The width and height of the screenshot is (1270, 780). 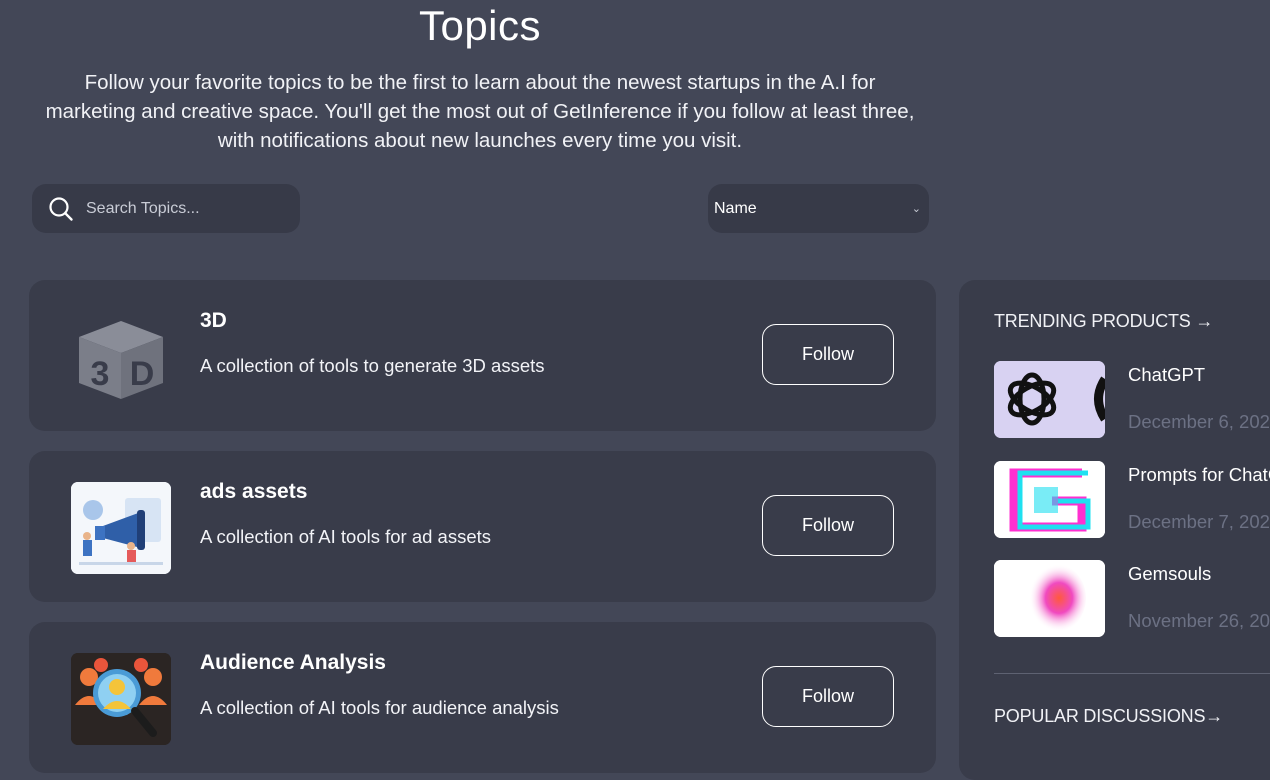 What do you see at coordinates (1132, 500) in the screenshot?
I see `product-item-prompts-for-chatgpt: Prompts for ChatGPT December 7, 2022` at bounding box center [1132, 500].